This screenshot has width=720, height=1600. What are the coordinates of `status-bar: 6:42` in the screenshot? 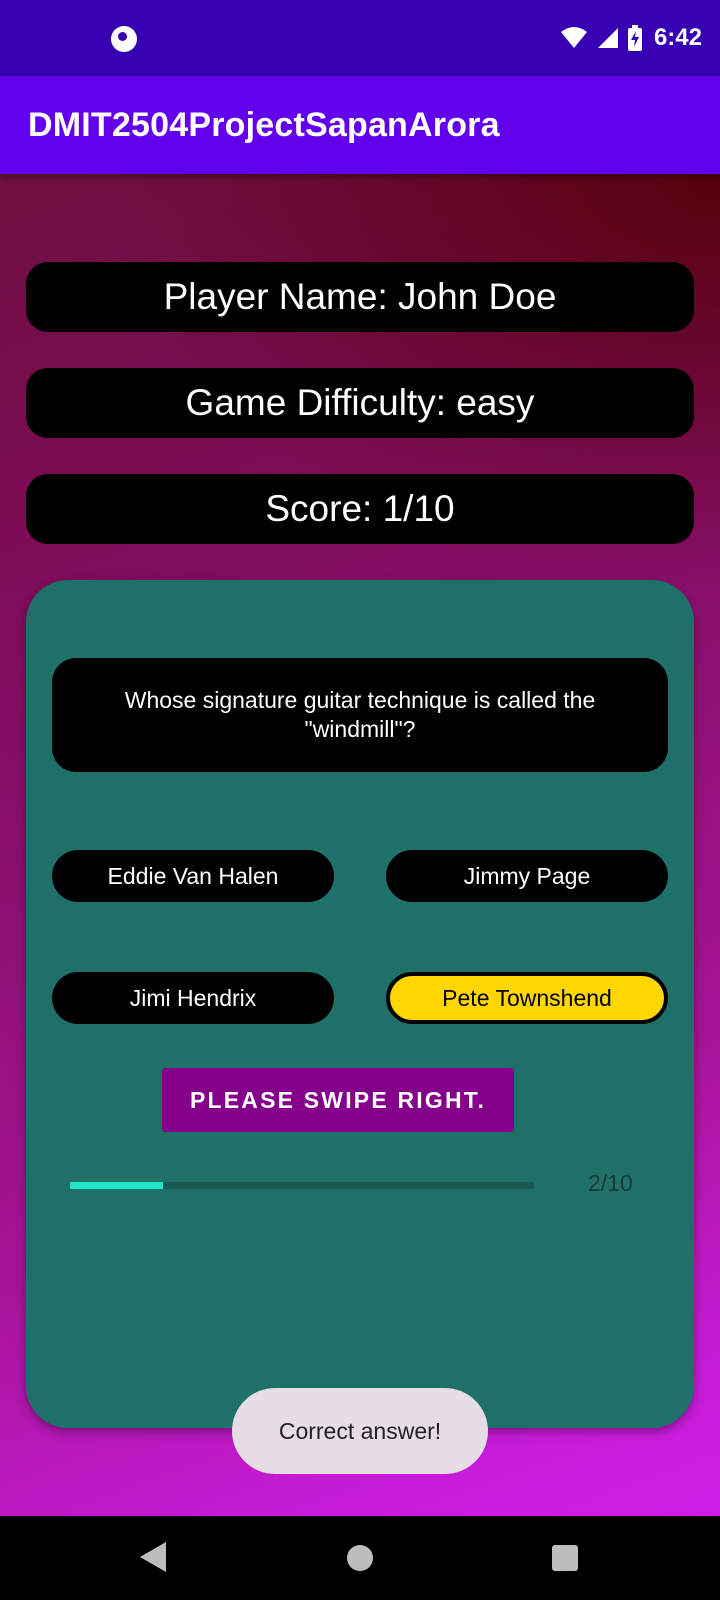 It's located at (360, 38).